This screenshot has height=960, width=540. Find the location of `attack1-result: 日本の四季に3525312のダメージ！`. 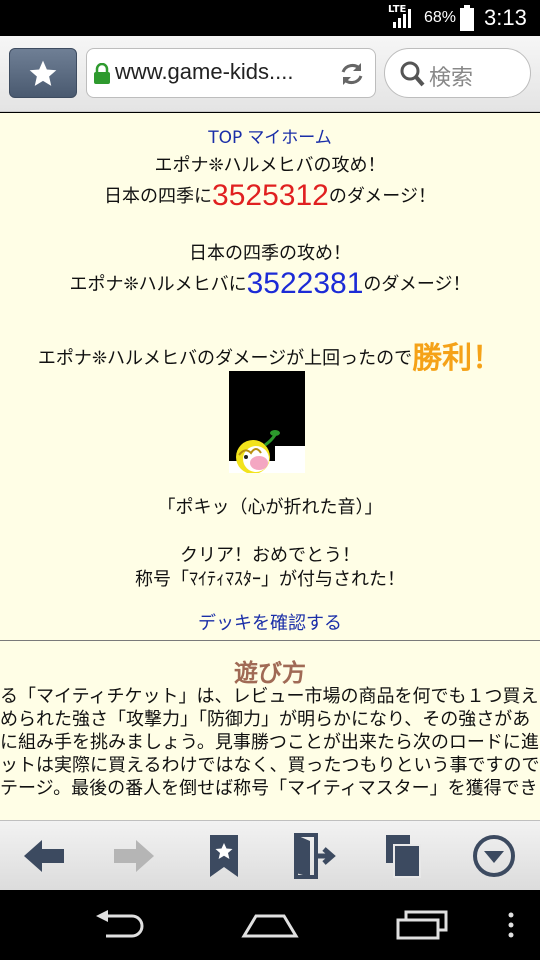

attack1-result: 日本の四季に3525312のダメージ！ is located at coordinates (270, 196).